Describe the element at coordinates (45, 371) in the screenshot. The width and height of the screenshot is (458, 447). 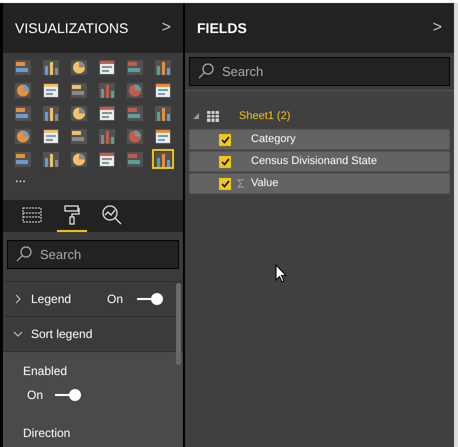
I see `setting-label: Enabled` at that location.